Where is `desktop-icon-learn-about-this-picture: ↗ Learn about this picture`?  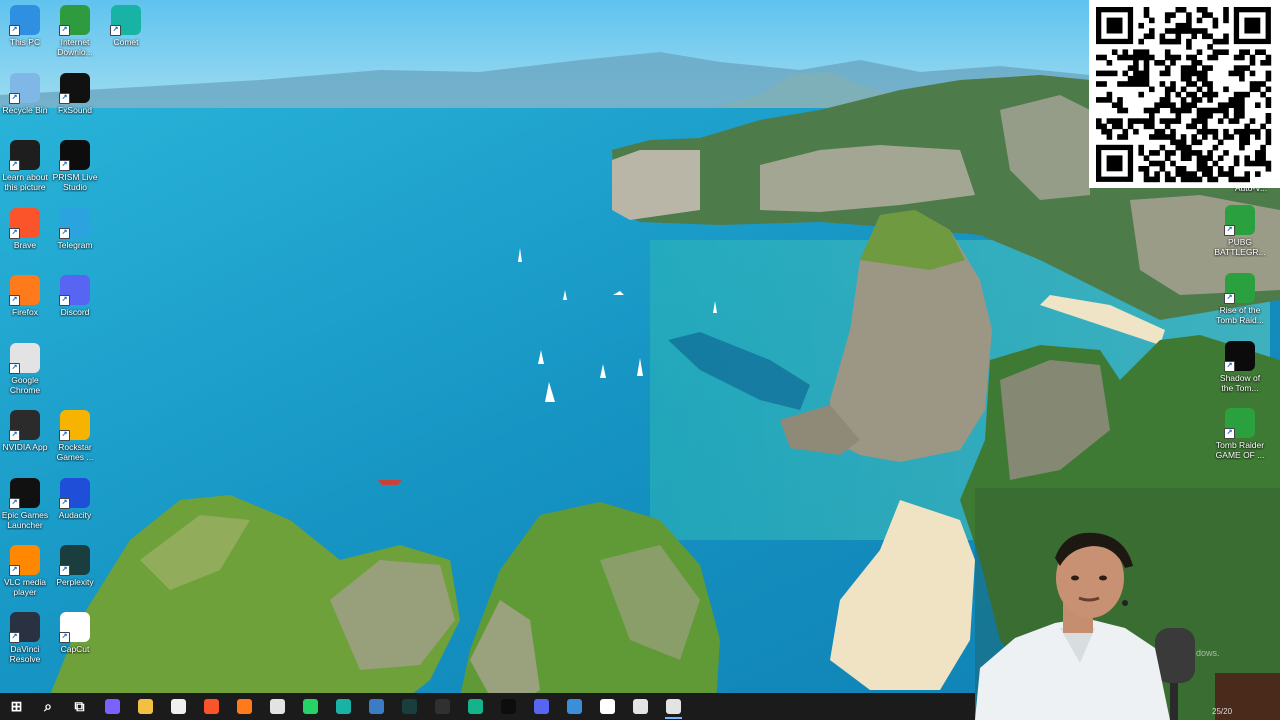 desktop-icon-learn-about-this-picture: ↗ Learn about this picture is located at coordinates (26, 166).